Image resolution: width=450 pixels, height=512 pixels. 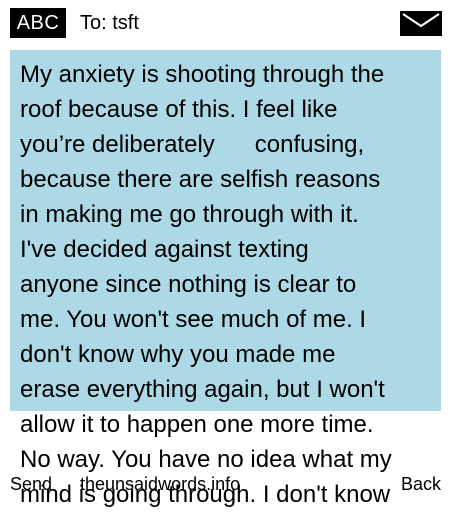 I want to click on send-softkey: Send, so click(x=31, y=484).